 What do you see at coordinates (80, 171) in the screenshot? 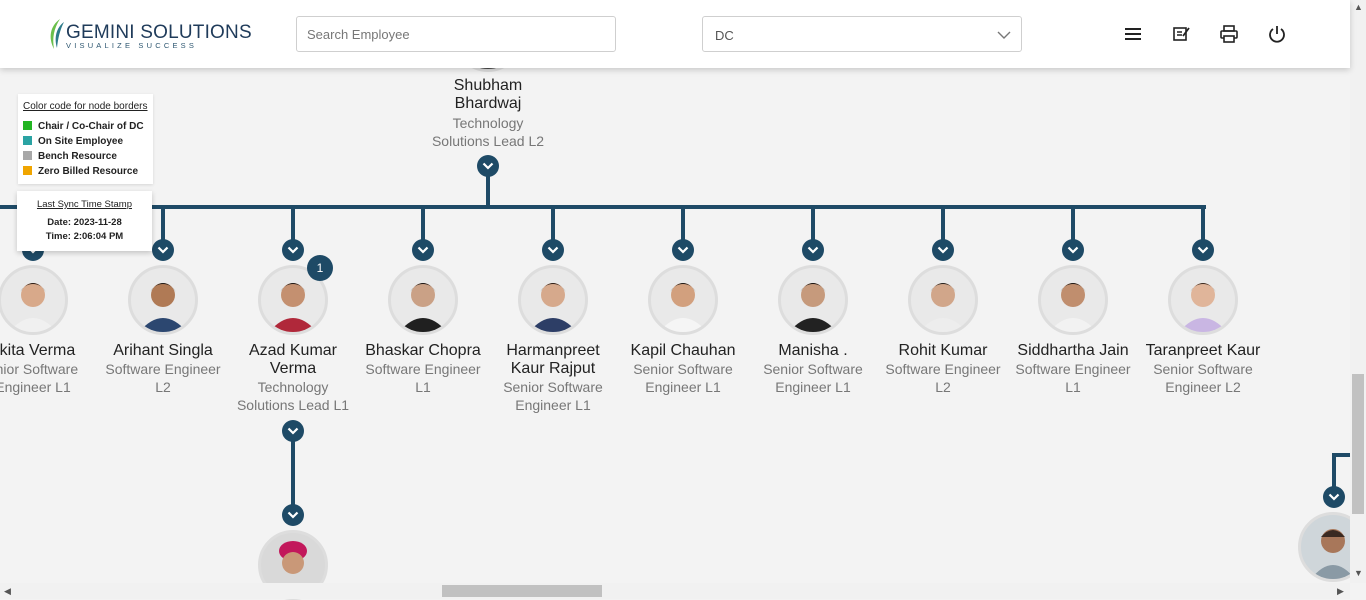
I see `legend-item-zero-billed: Zero Billed Resource` at bounding box center [80, 171].